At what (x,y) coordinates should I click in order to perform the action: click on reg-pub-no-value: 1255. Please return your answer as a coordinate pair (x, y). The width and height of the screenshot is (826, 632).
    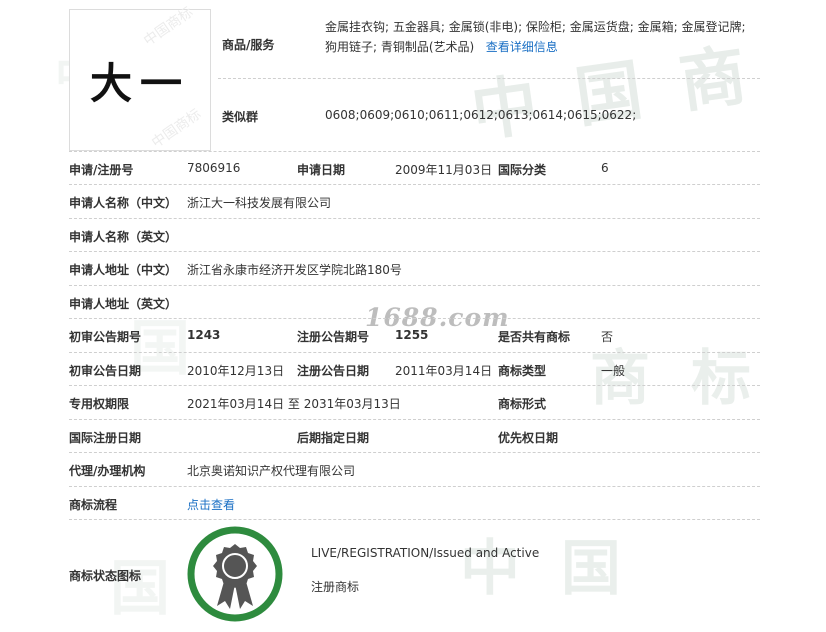
    Looking at the image, I should click on (412, 335).